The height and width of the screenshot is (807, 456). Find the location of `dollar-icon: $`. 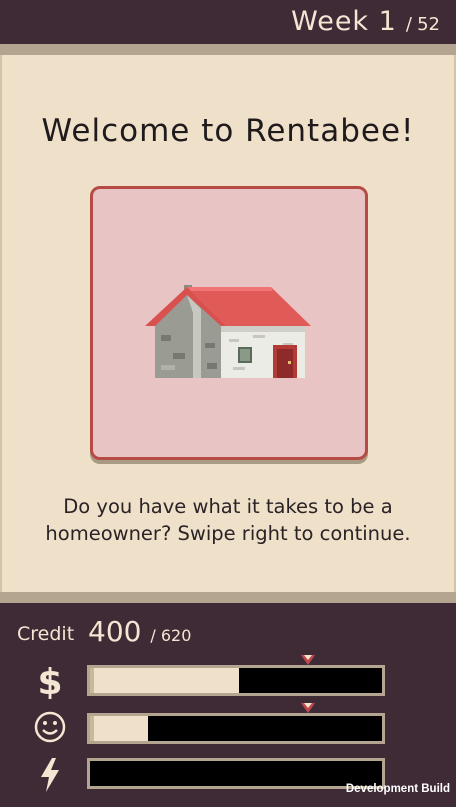

dollar-icon: $ is located at coordinates (50, 680).